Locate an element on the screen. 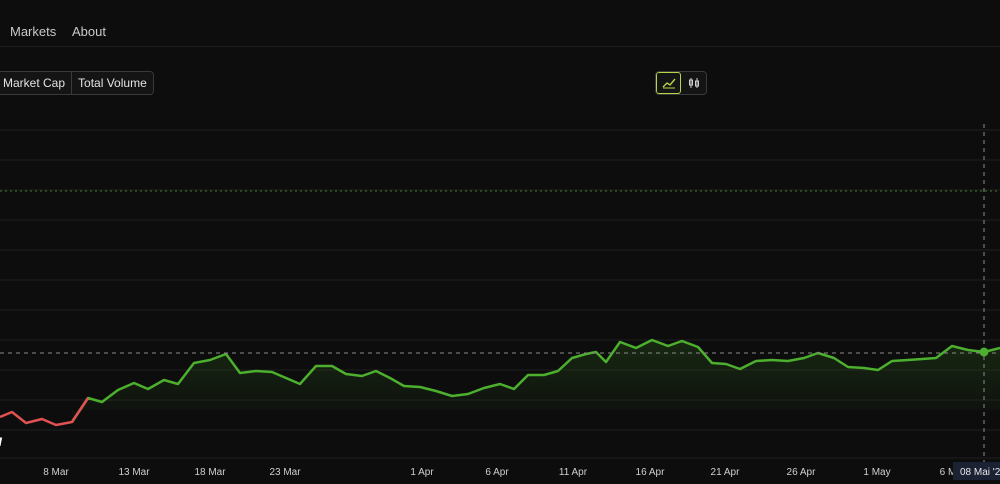 The width and height of the screenshot is (1000, 484). x-tick-label: 1 Apr is located at coordinates (422, 472).